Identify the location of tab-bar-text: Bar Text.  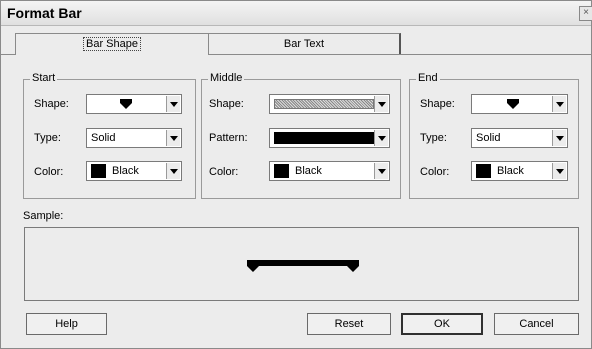
(305, 44).